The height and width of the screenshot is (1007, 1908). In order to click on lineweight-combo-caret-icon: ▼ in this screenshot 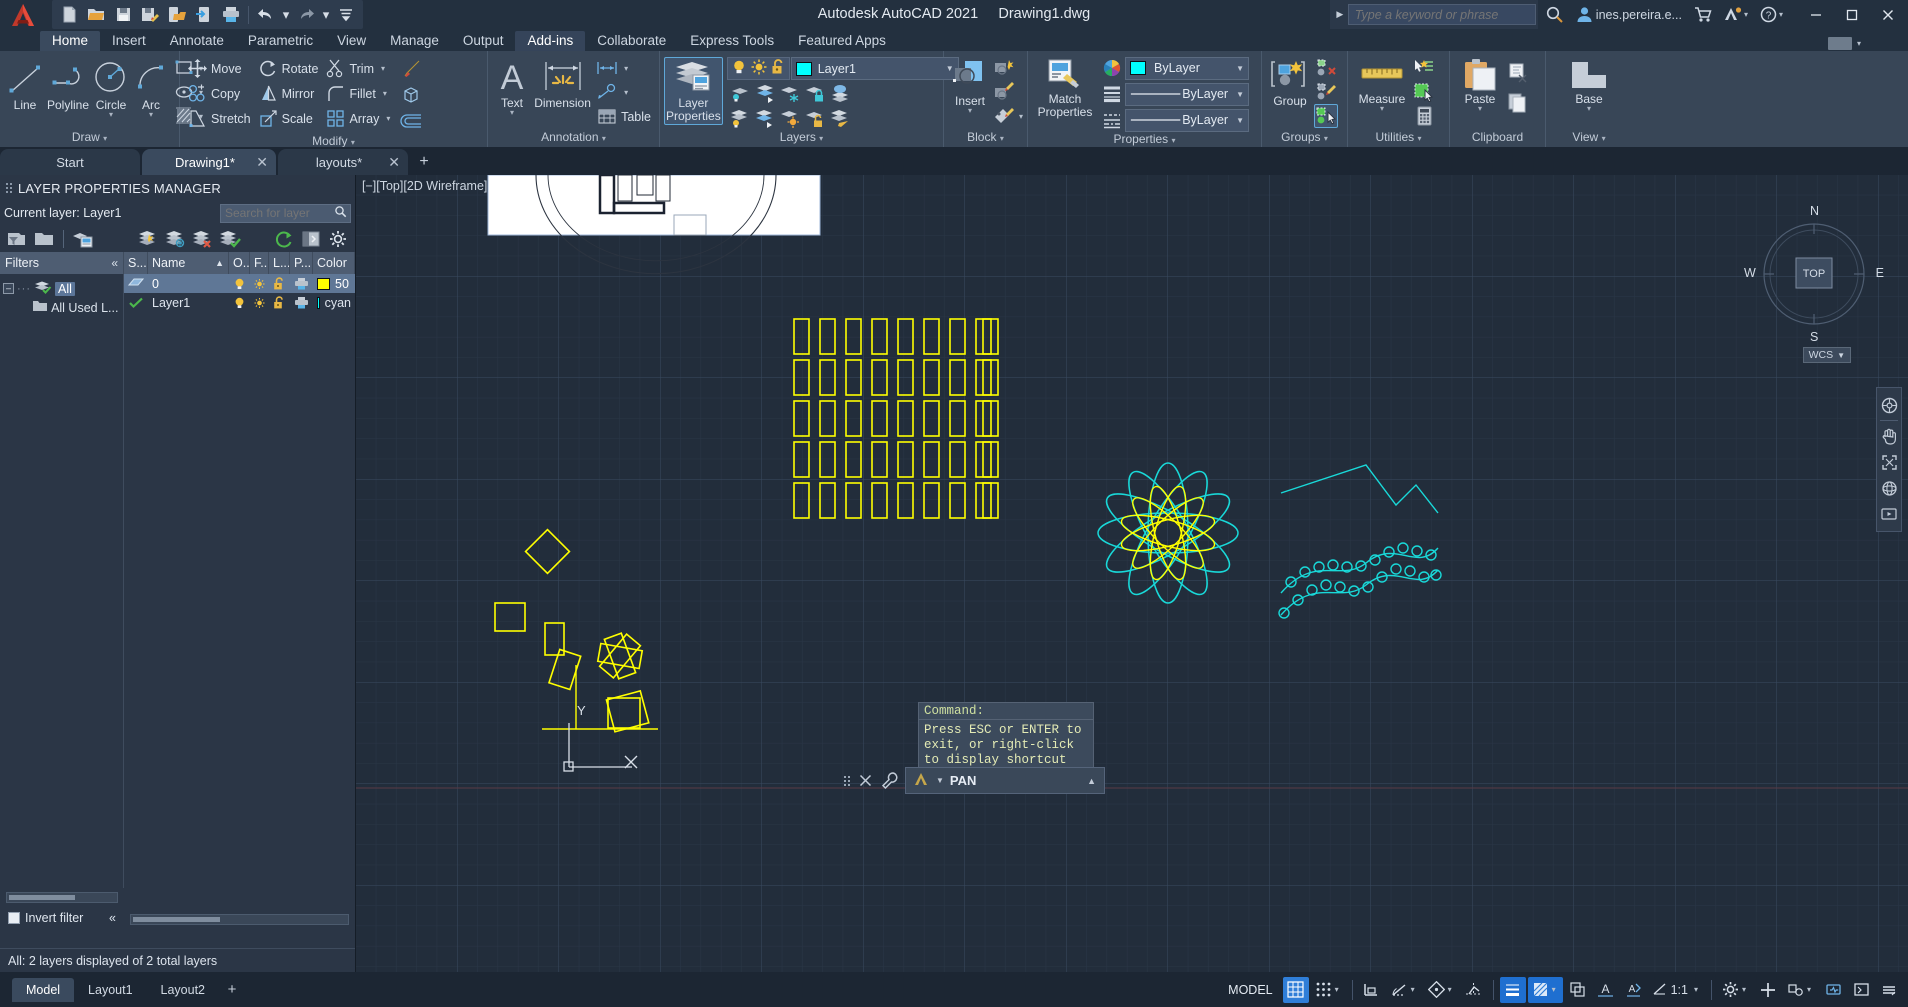, I will do `click(1236, 94)`.